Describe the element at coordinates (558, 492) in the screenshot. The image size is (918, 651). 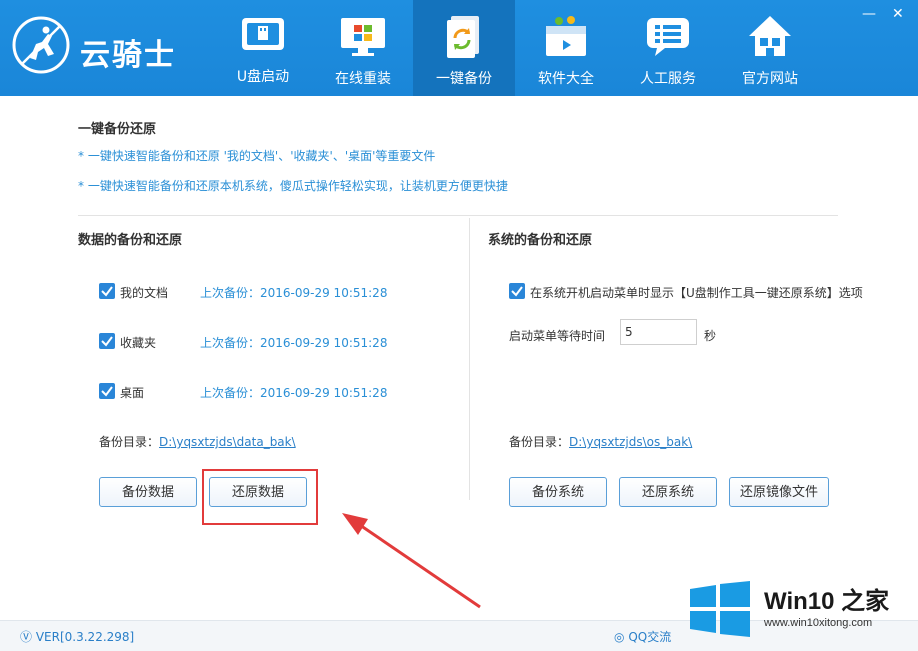
I see `backup-system-button: 备份系统` at that location.